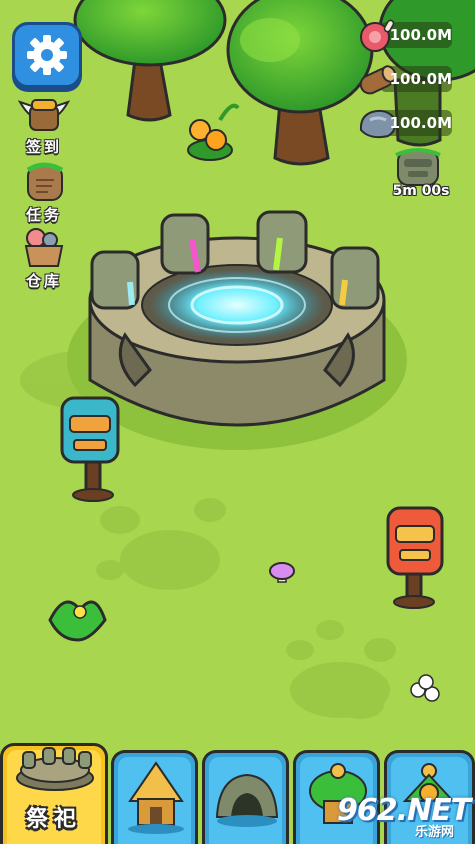  What do you see at coordinates (43, 147) in the screenshot?
I see `checkin-label: 签到` at bounding box center [43, 147].